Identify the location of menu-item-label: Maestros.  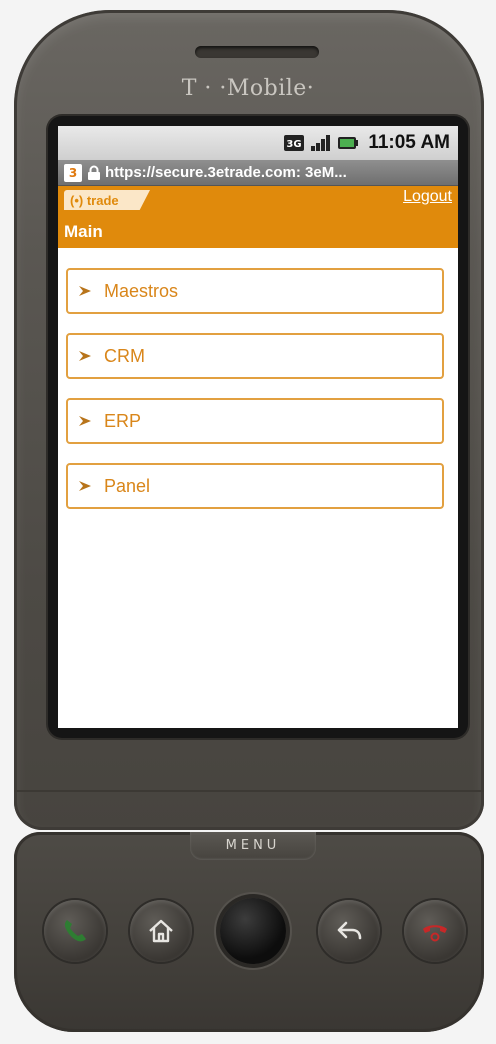
(141, 290).